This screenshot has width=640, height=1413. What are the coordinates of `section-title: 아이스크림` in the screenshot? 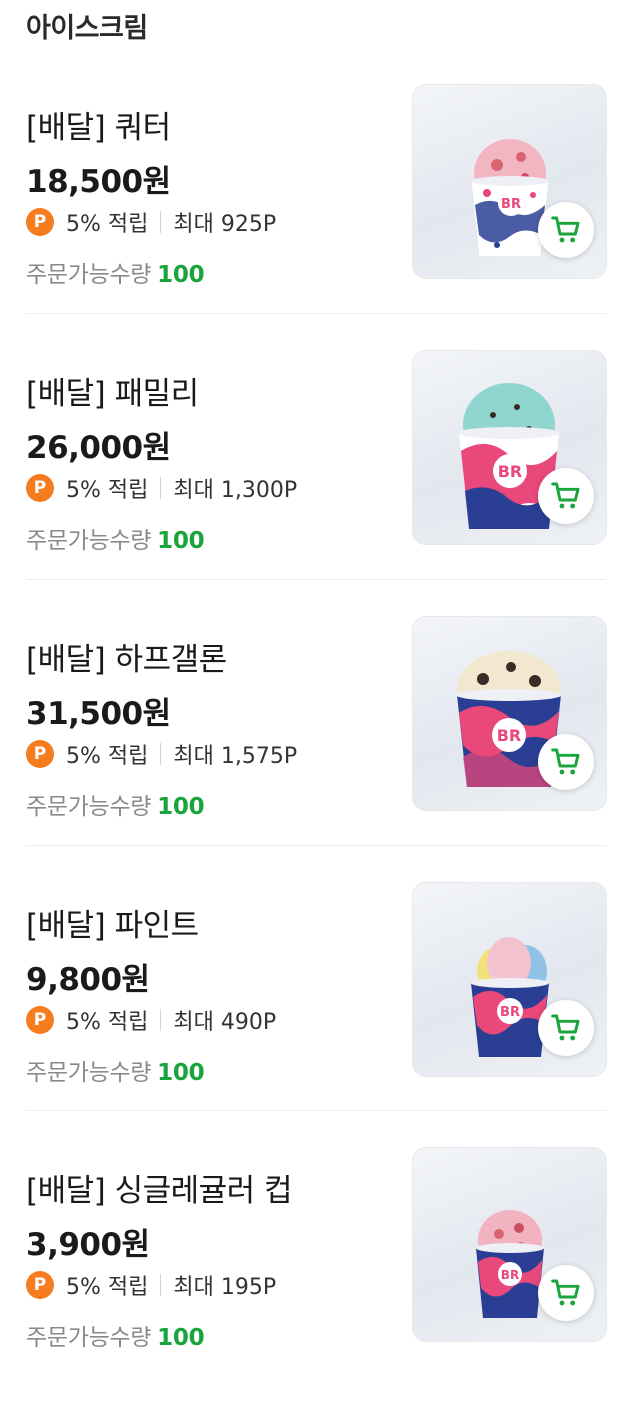 It's located at (87, 28).